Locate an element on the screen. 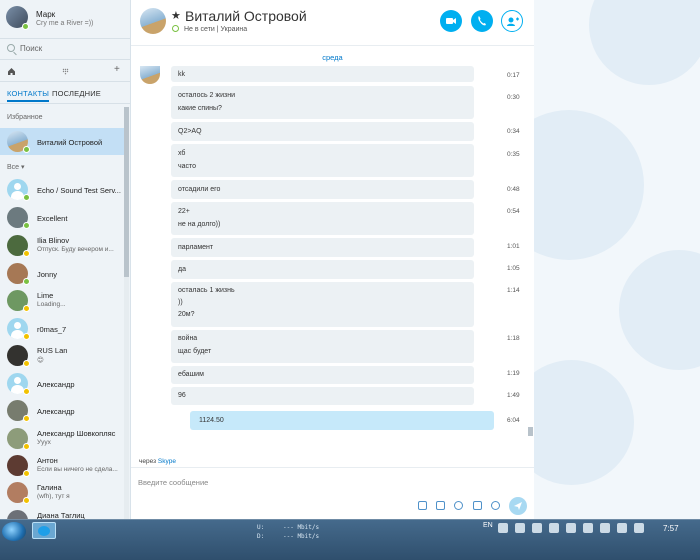 The width and height of the screenshot is (700, 560). sender-avatar is located at coordinates (150, 75).